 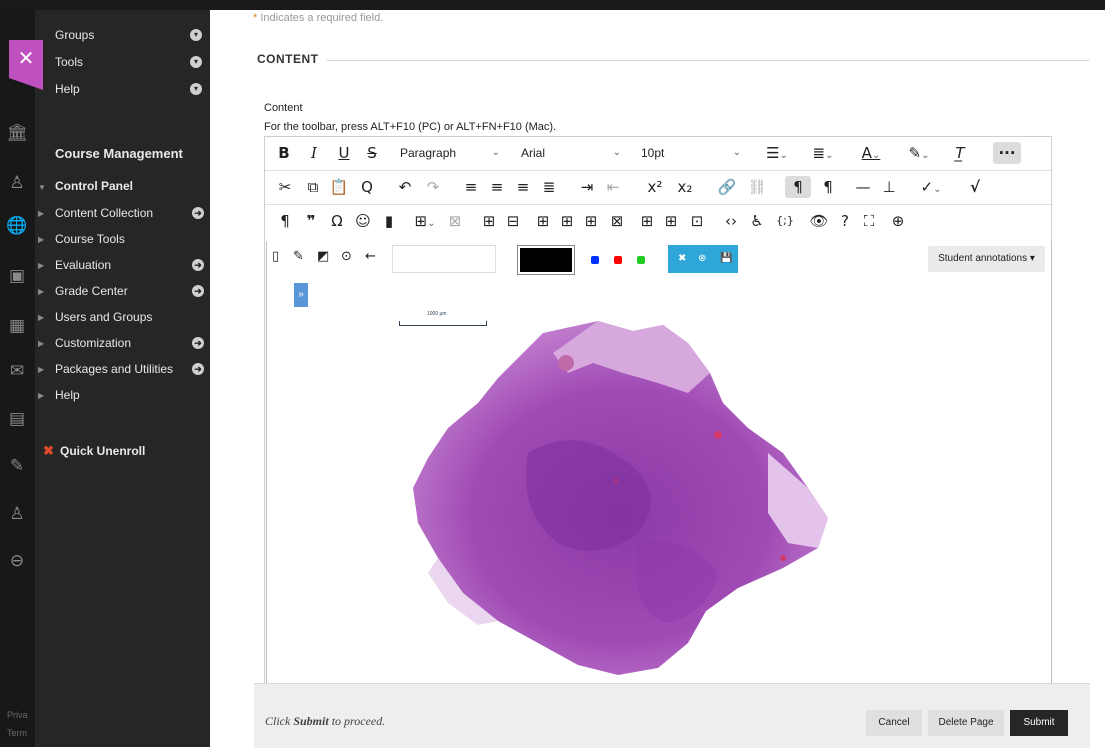 What do you see at coordinates (405, 187) in the screenshot?
I see `undo-icon: ↶` at bounding box center [405, 187].